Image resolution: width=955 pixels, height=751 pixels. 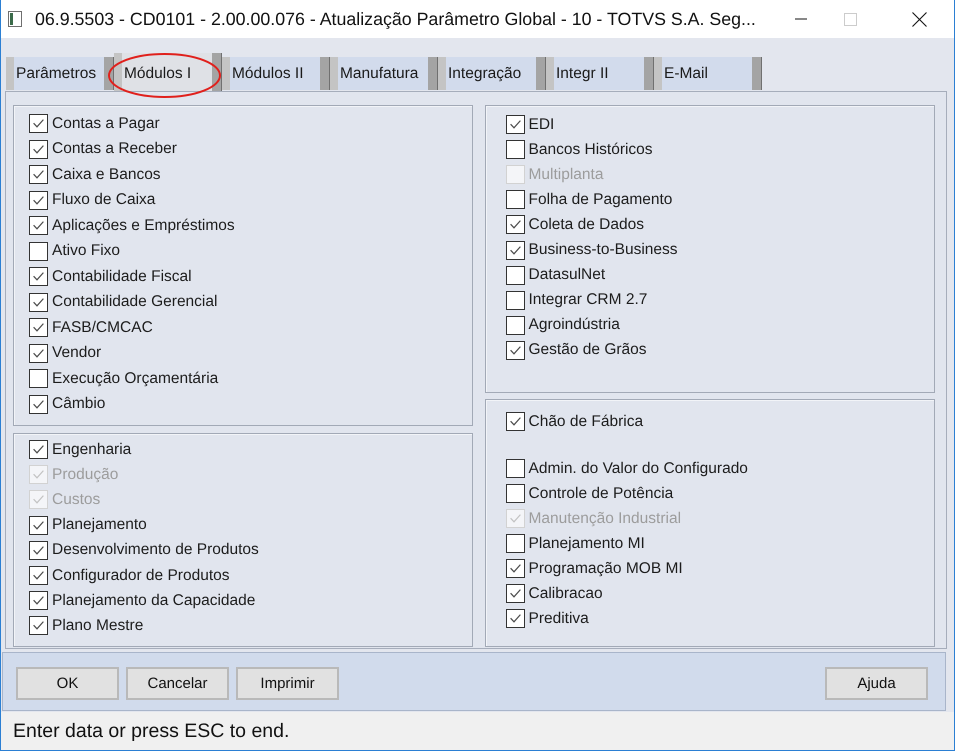 I want to click on checkbox-label: Configurador de Produtos, so click(x=141, y=575).